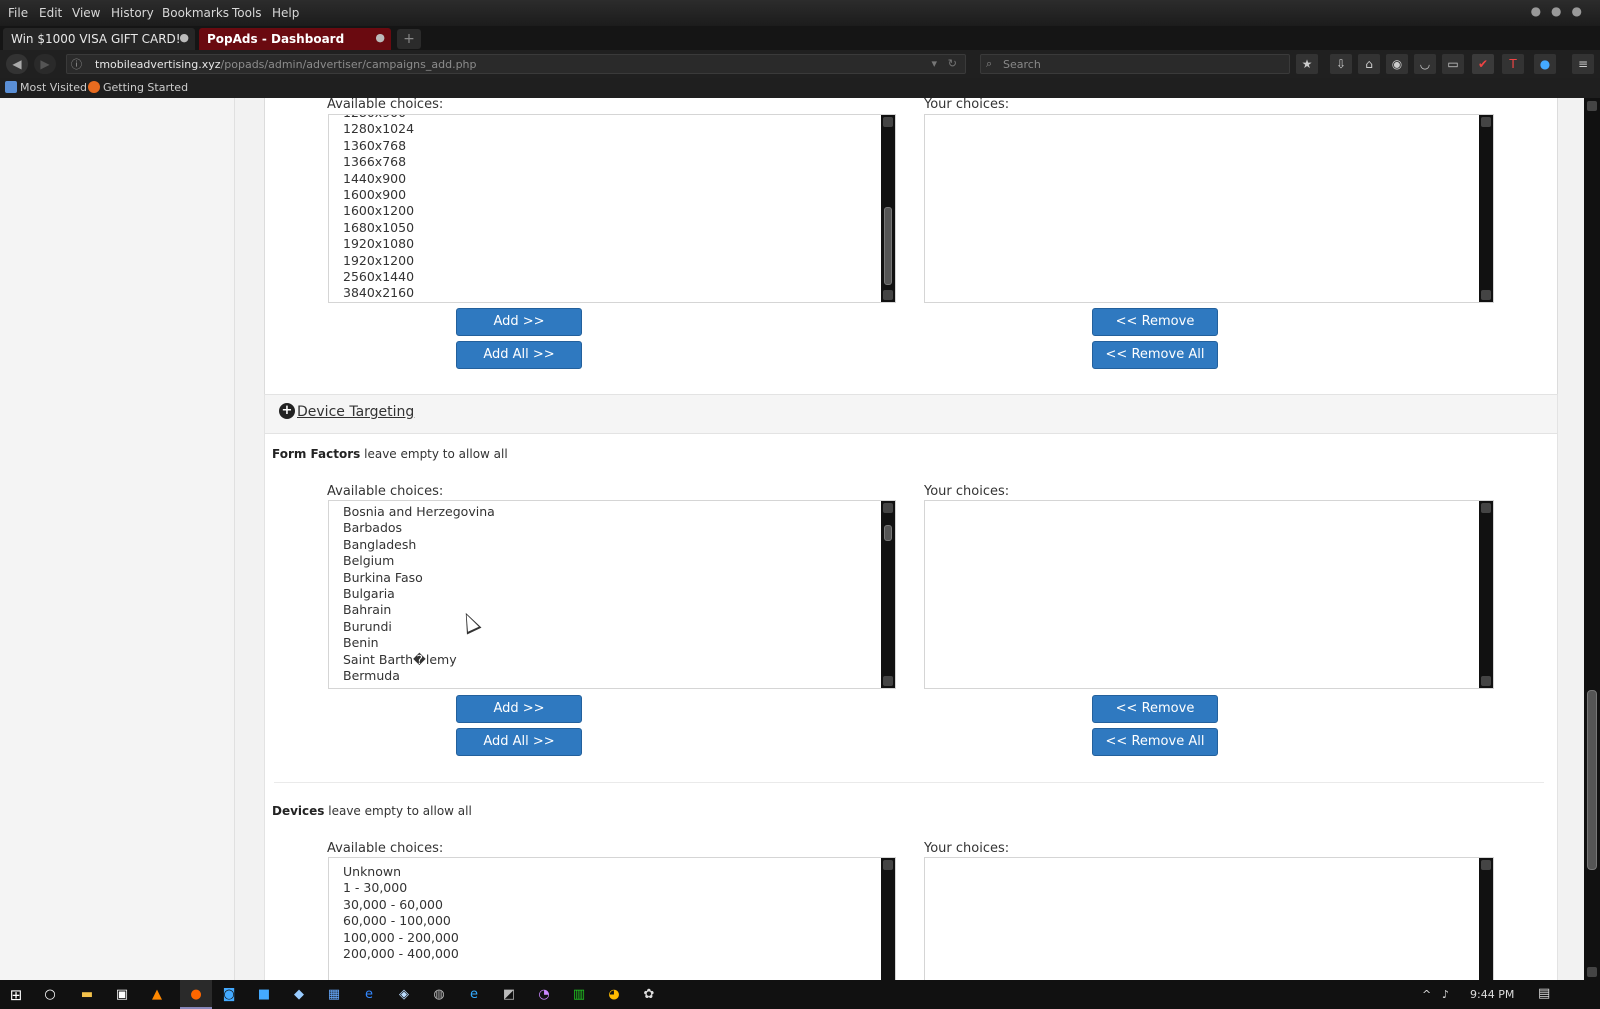  What do you see at coordinates (229, 995) in the screenshot?
I see `outlook-icon: ◙` at bounding box center [229, 995].